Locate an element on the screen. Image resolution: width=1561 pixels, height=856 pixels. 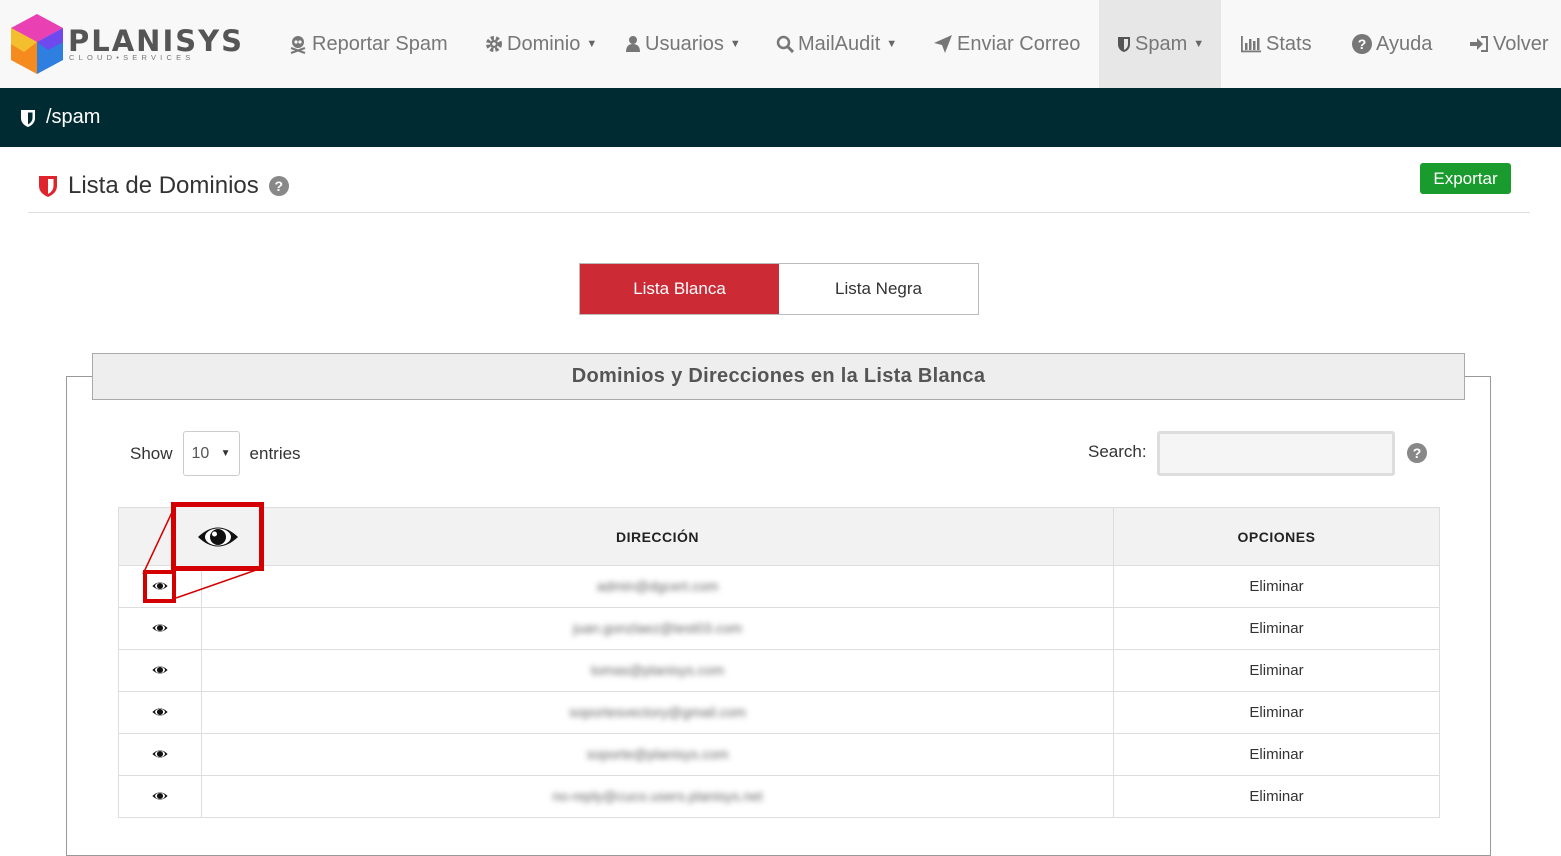
address-cell: soportesvectory@gmail.com is located at coordinates (657, 712).